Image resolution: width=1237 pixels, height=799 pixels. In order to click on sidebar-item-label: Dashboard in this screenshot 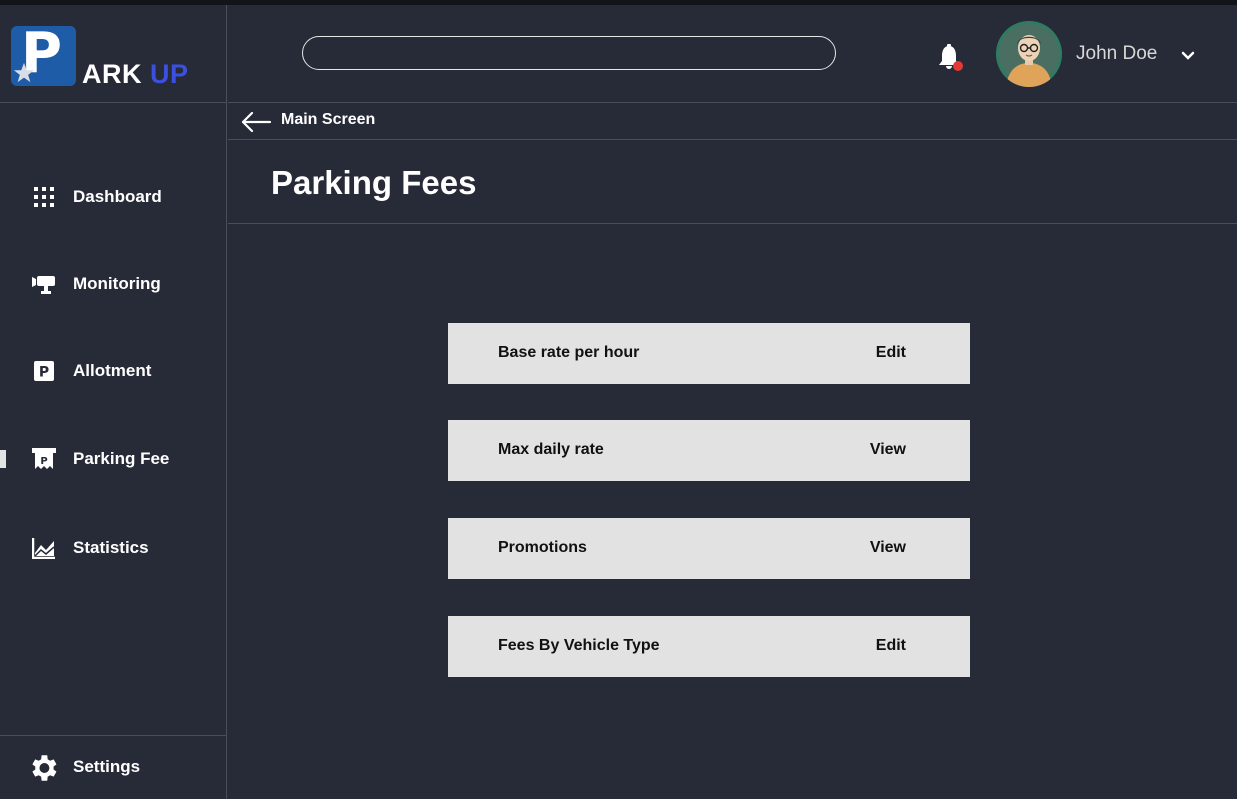, I will do `click(117, 196)`.